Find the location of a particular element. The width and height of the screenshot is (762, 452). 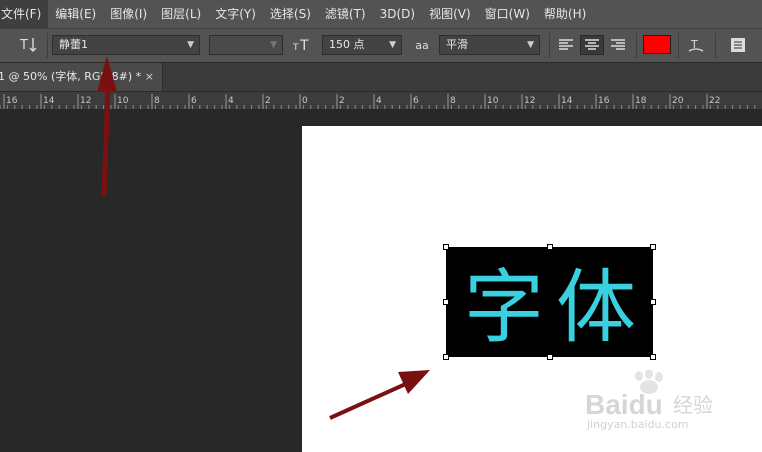

arrow-up-annotation is located at coordinates (107, 126).